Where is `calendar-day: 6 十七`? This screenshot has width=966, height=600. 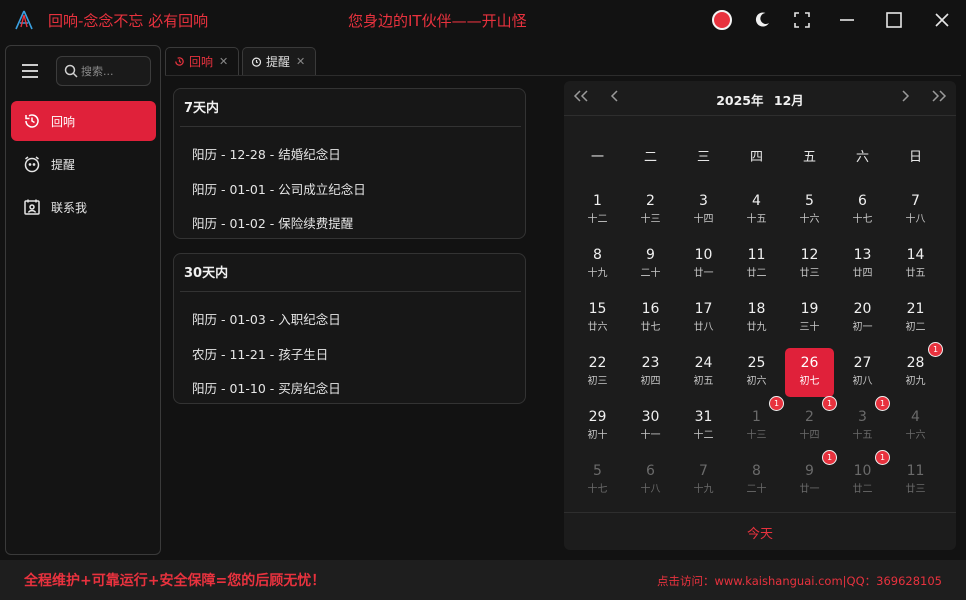
calendar-day: 6 十七 is located at coordinates (862, 210).